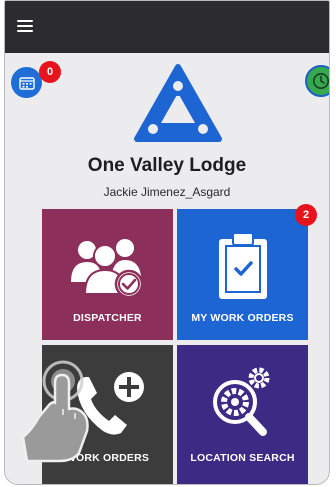 The image size is (336, 487). What do you see at coordinates (242, 403) in the screenshot?
I see `gear-search-icon` at bounding box center [242, 403].